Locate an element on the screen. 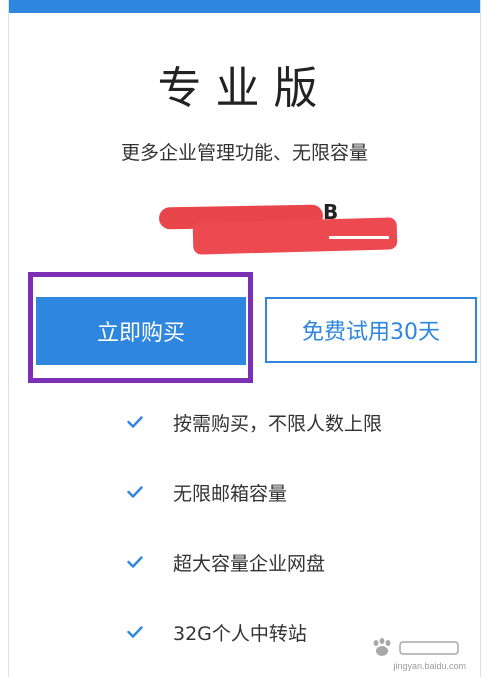 The width and height of the screenshot is (487, 677). feature-item: 按需购买，不限人数上限 is located at coordinates (254, 422).